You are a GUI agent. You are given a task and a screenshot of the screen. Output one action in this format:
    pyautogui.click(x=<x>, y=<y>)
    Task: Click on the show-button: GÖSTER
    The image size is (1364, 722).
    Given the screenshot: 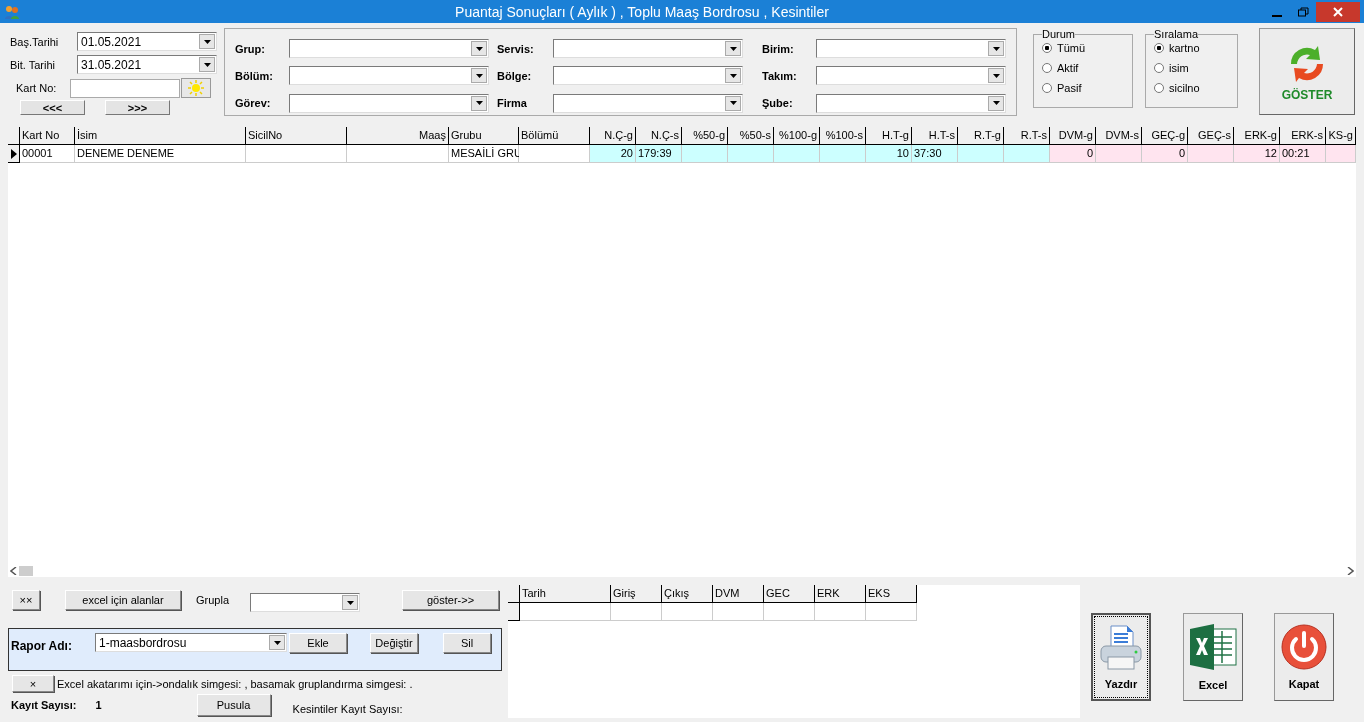 What is the action you would take?
    pyautogui.click(x=1307, y=71)
    